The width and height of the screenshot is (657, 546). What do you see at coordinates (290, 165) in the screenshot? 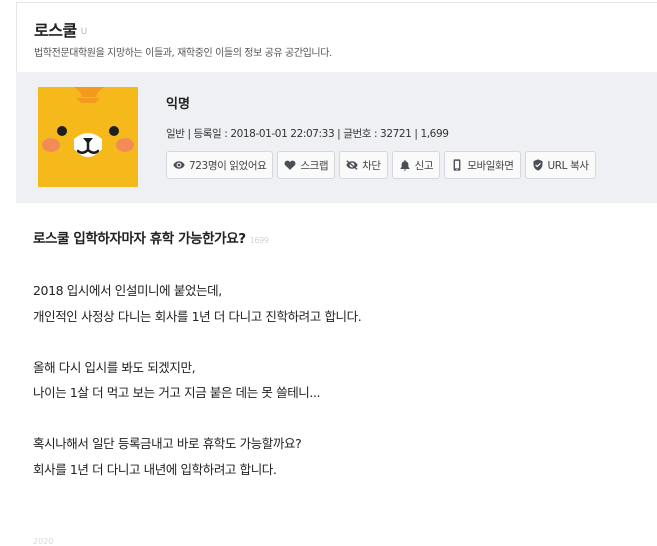
I see `heart-icon` at bounding box center [290, 165].